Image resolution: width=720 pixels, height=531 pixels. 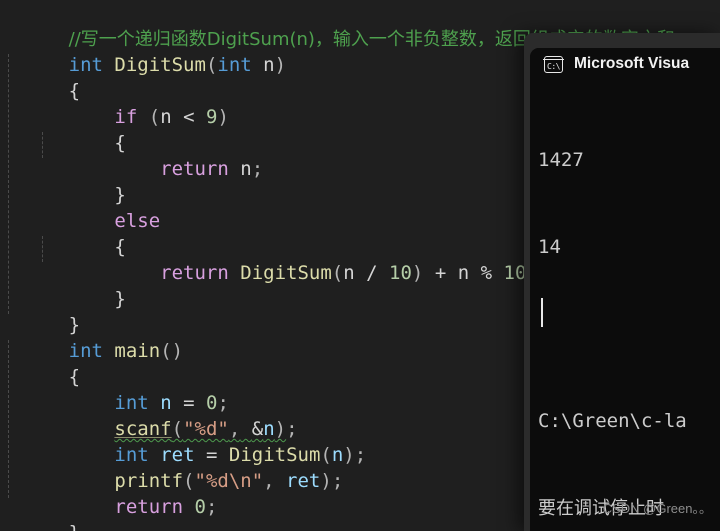 What do you see at coordinates (561, 160) in the screenshot?
I see `console-output-line: 1427` at bounding box center [561, 160].